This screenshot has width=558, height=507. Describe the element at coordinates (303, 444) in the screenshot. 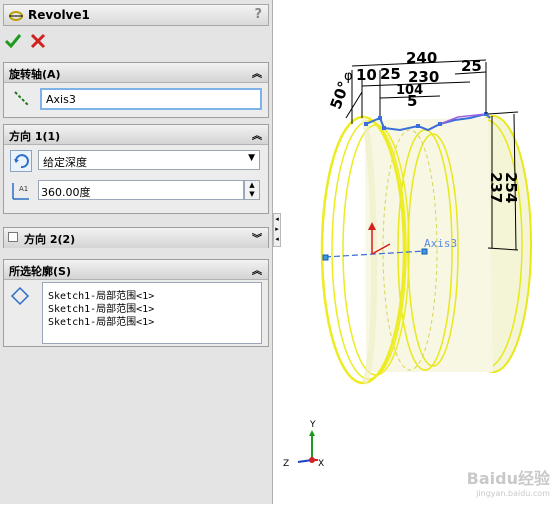

I see `reference-triad: Y Z X` at that location.